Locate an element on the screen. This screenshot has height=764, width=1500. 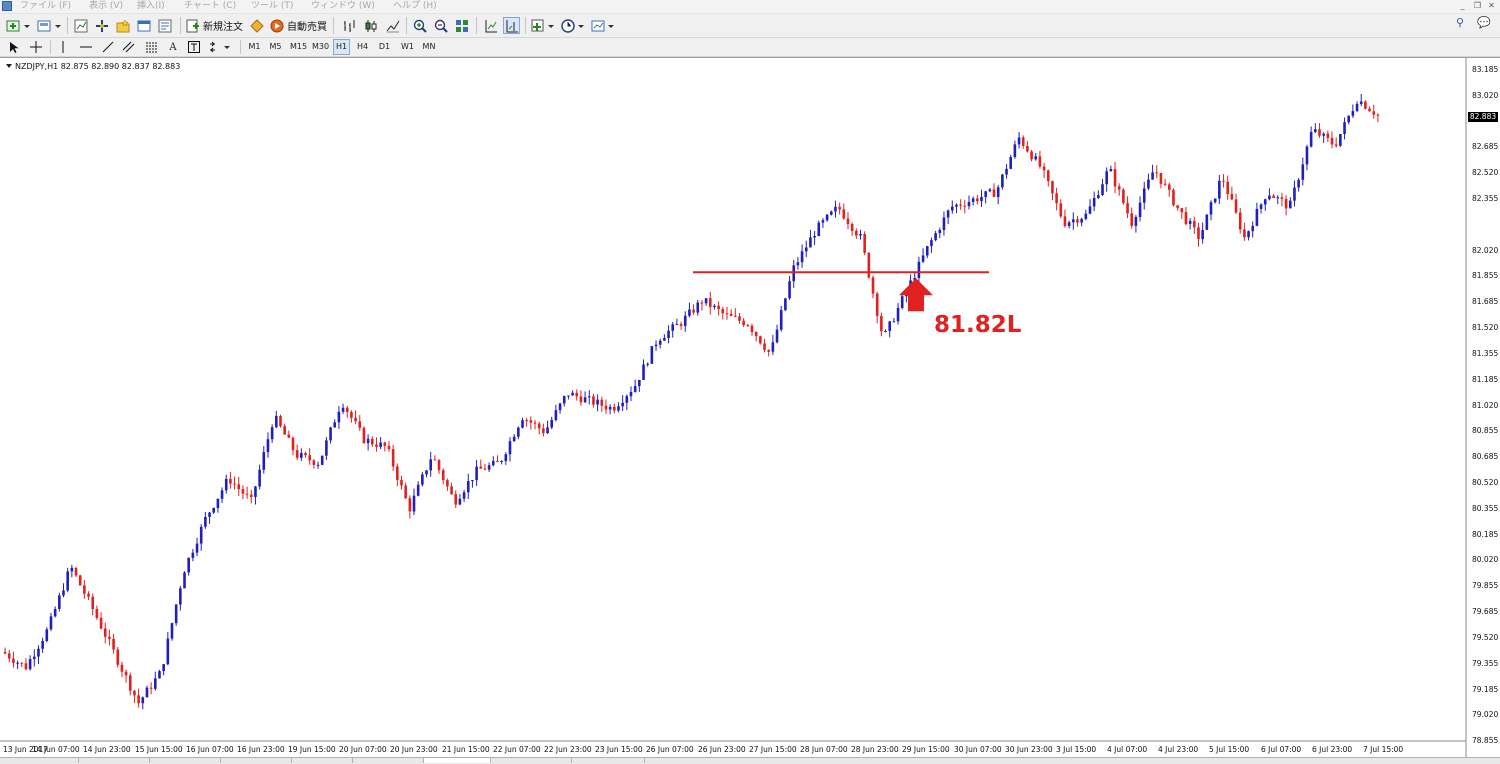
channel-button is located at coordinates (129, 47).